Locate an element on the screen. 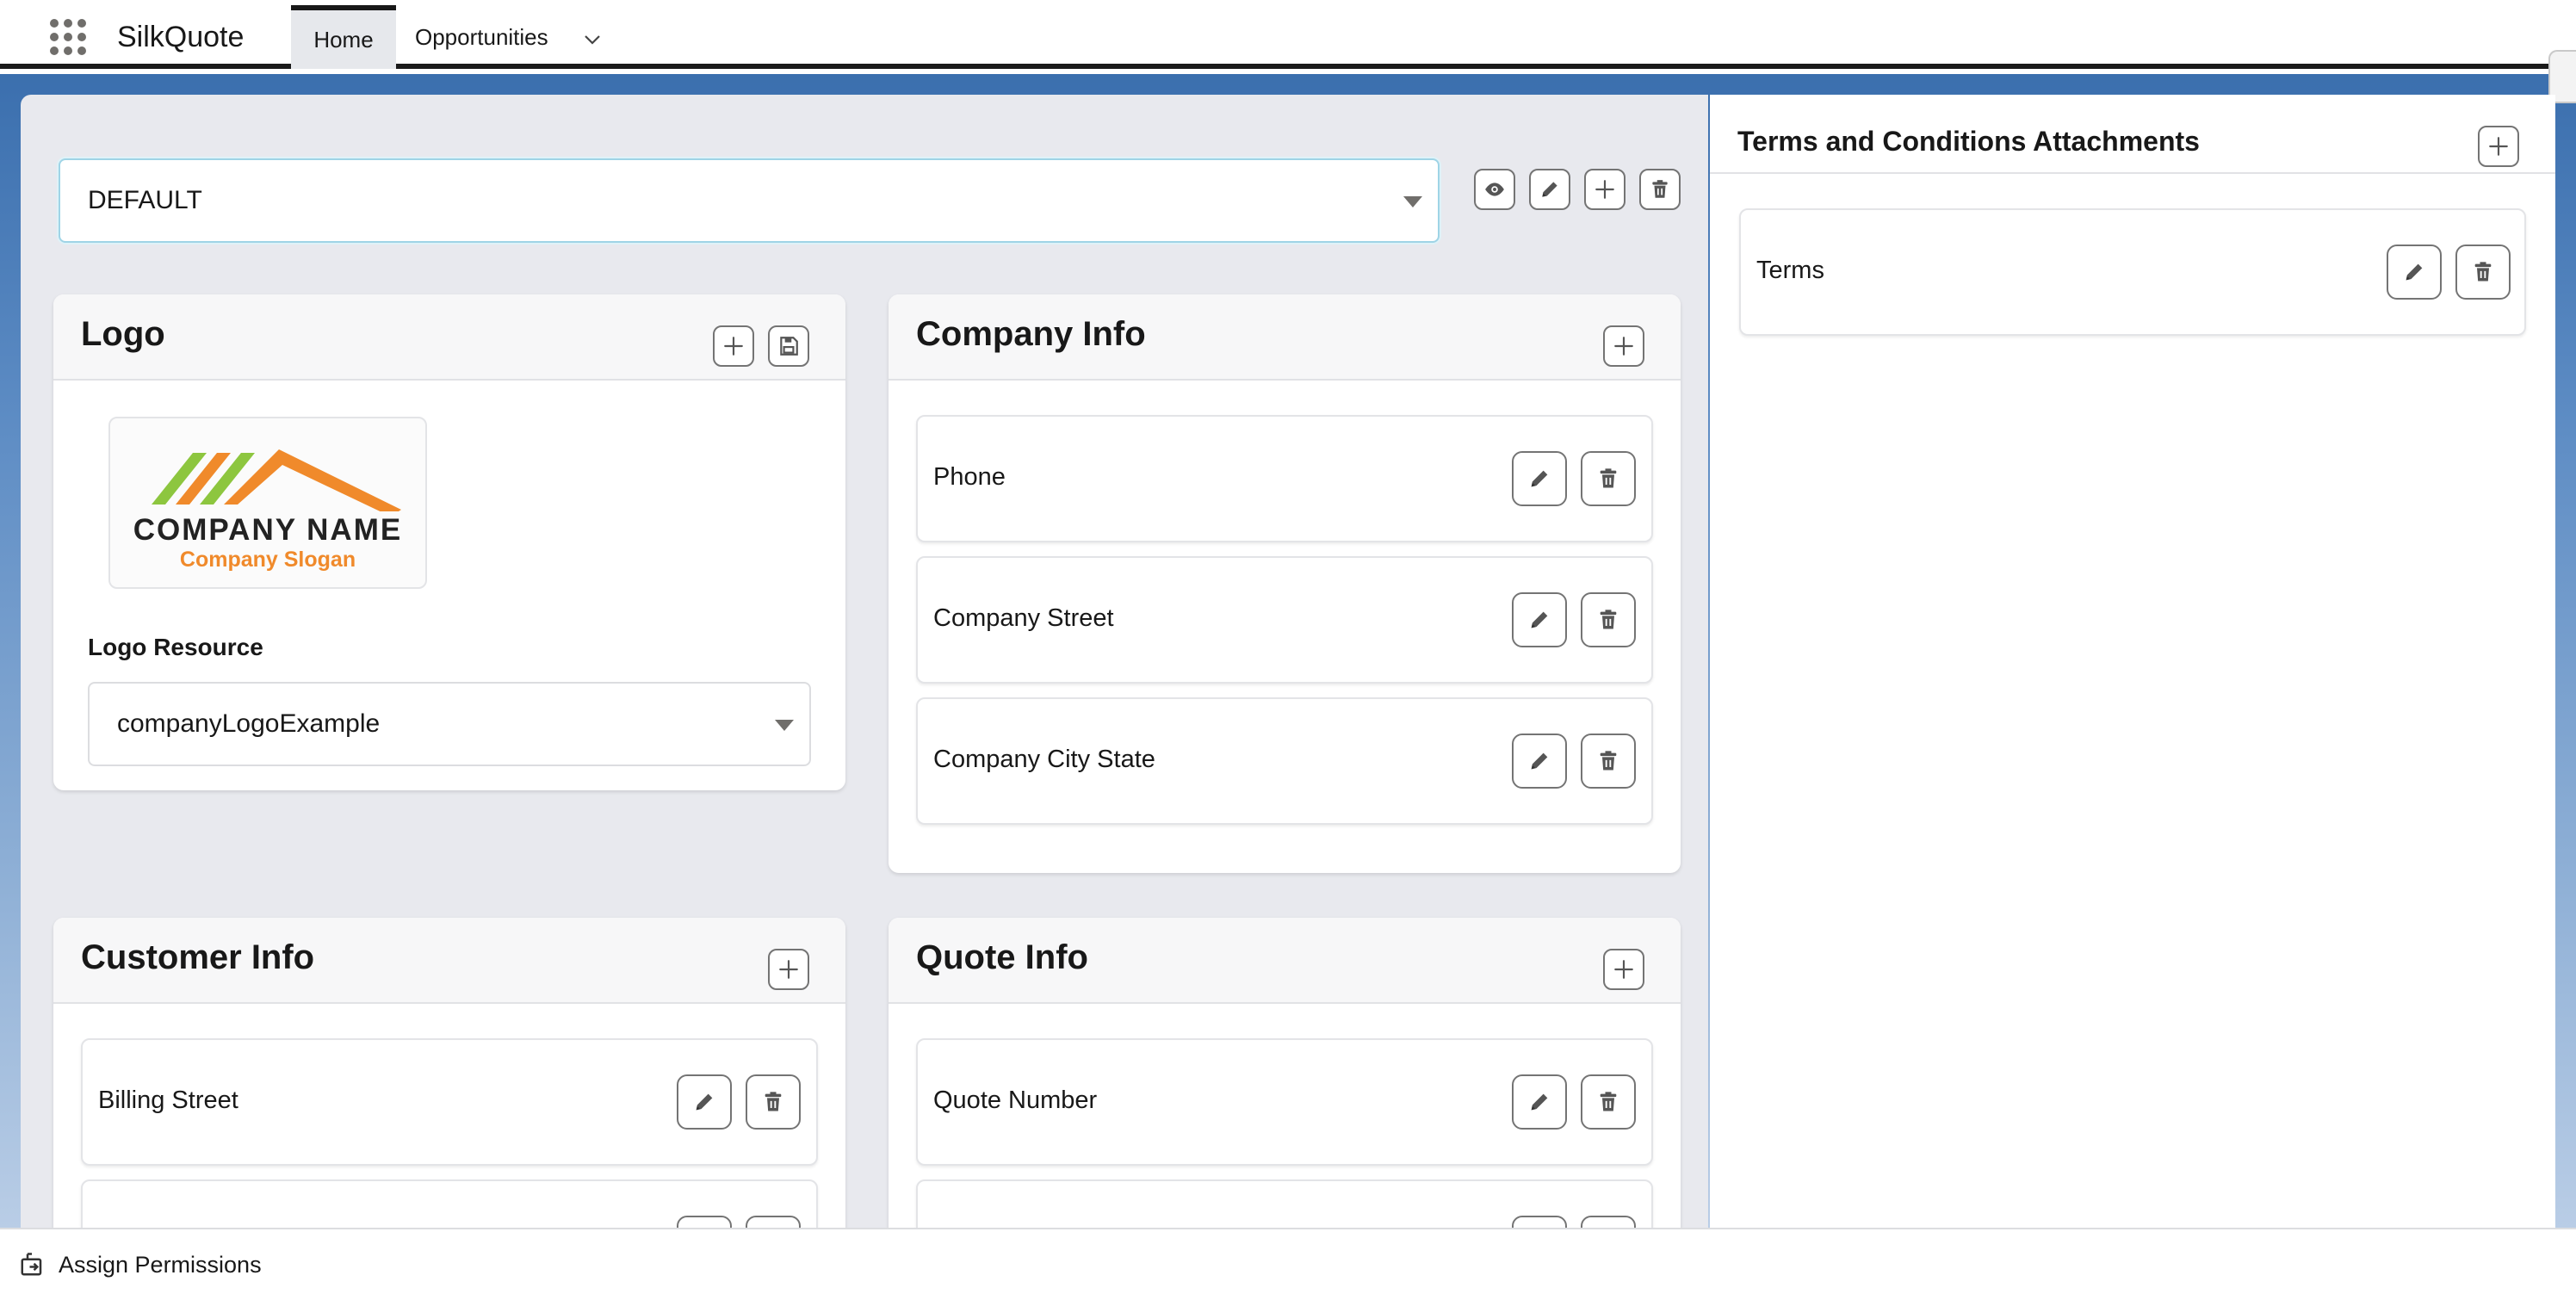 The width and height of the screenshot is (2576, 1300). card-header: Company Info is located at coordinates (1285, 337).